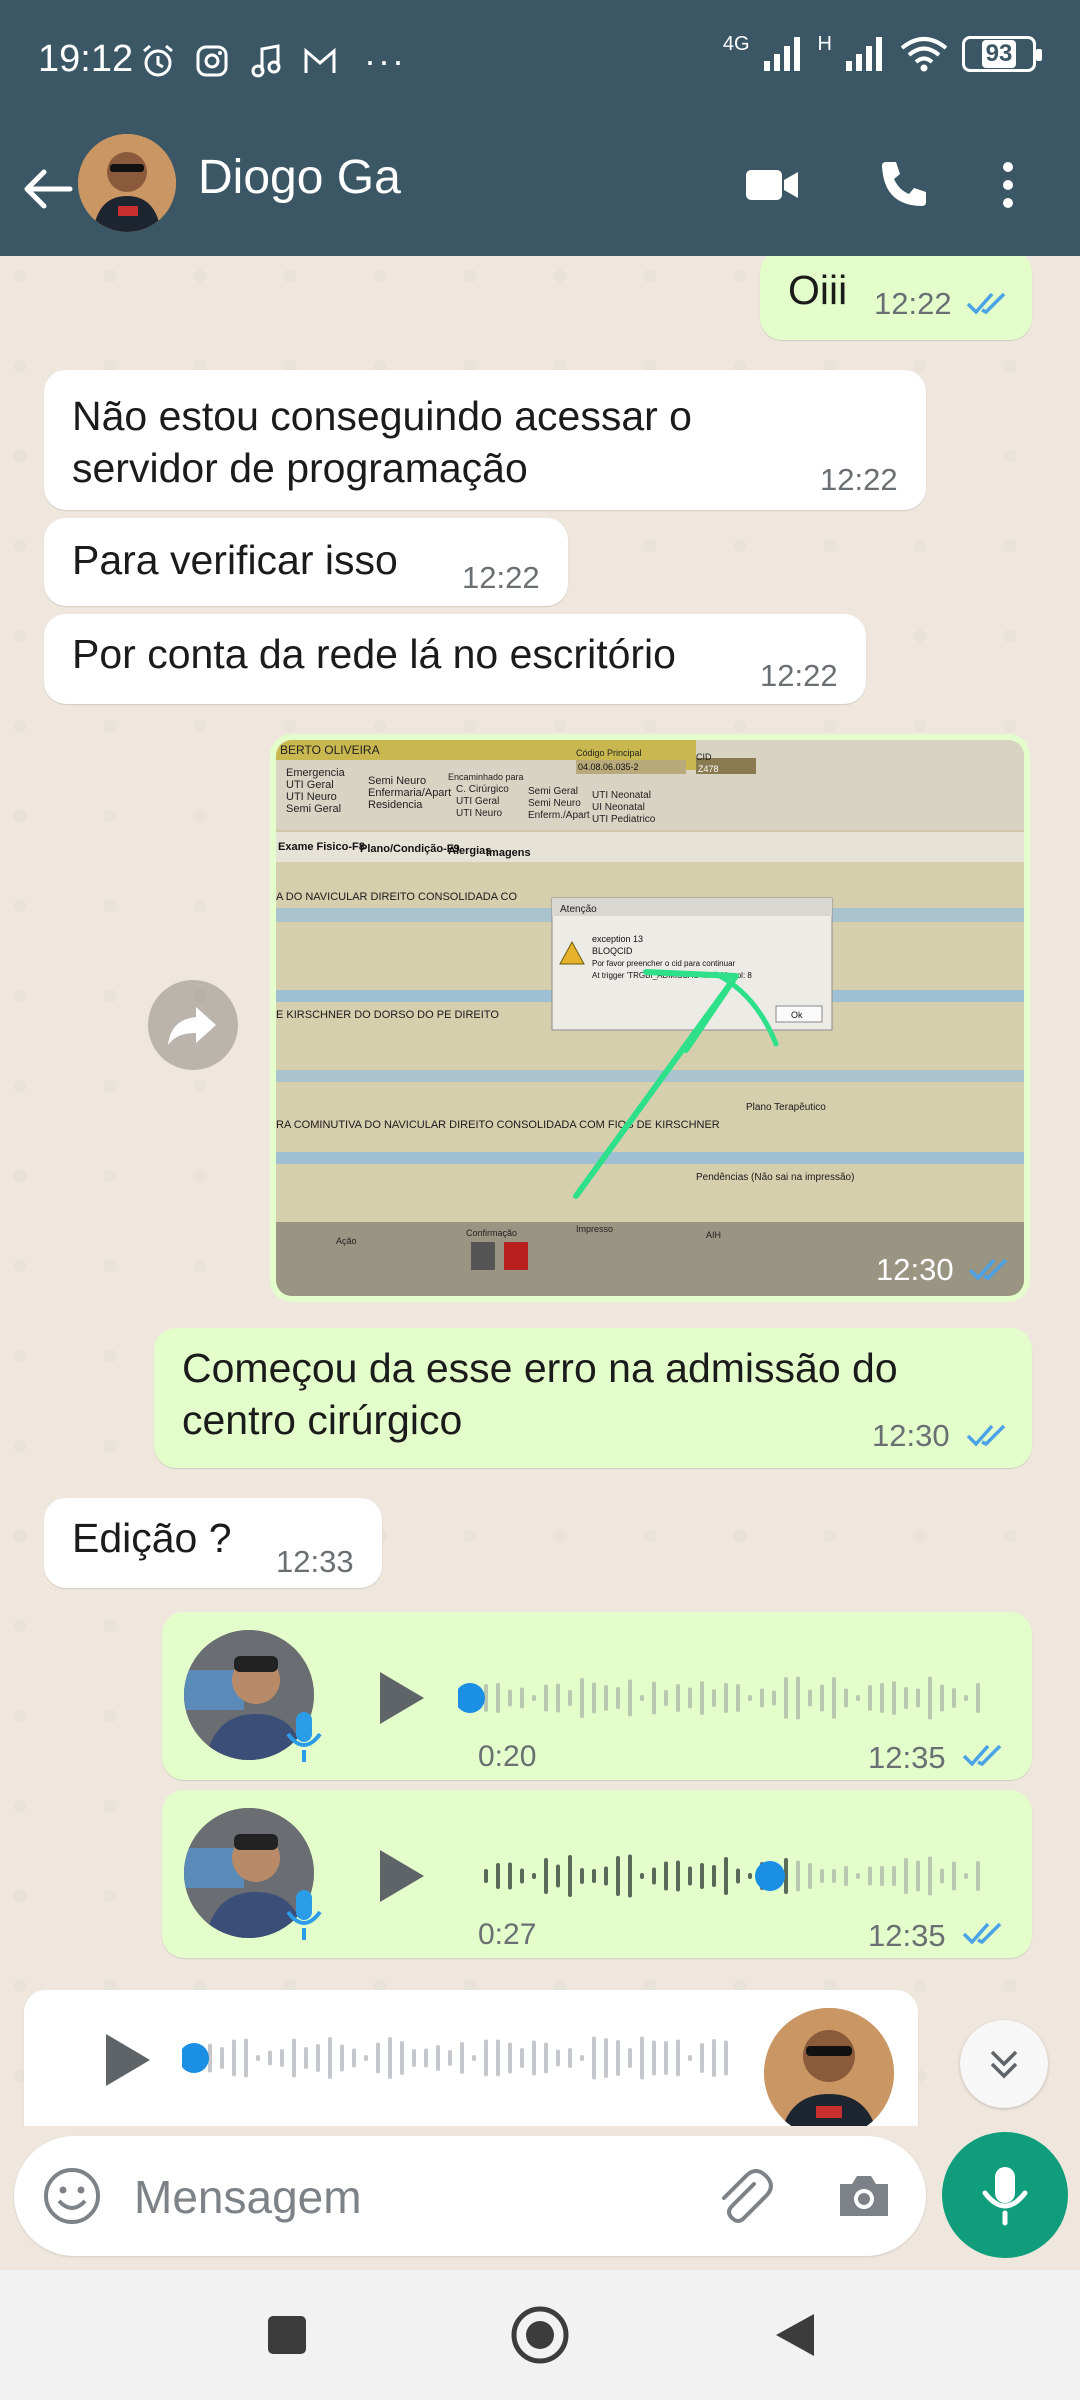 Image resolution: width=1080 pixels, height=2400 pixels. I want to click on photo-tab: Alergias, so click(469, 851).